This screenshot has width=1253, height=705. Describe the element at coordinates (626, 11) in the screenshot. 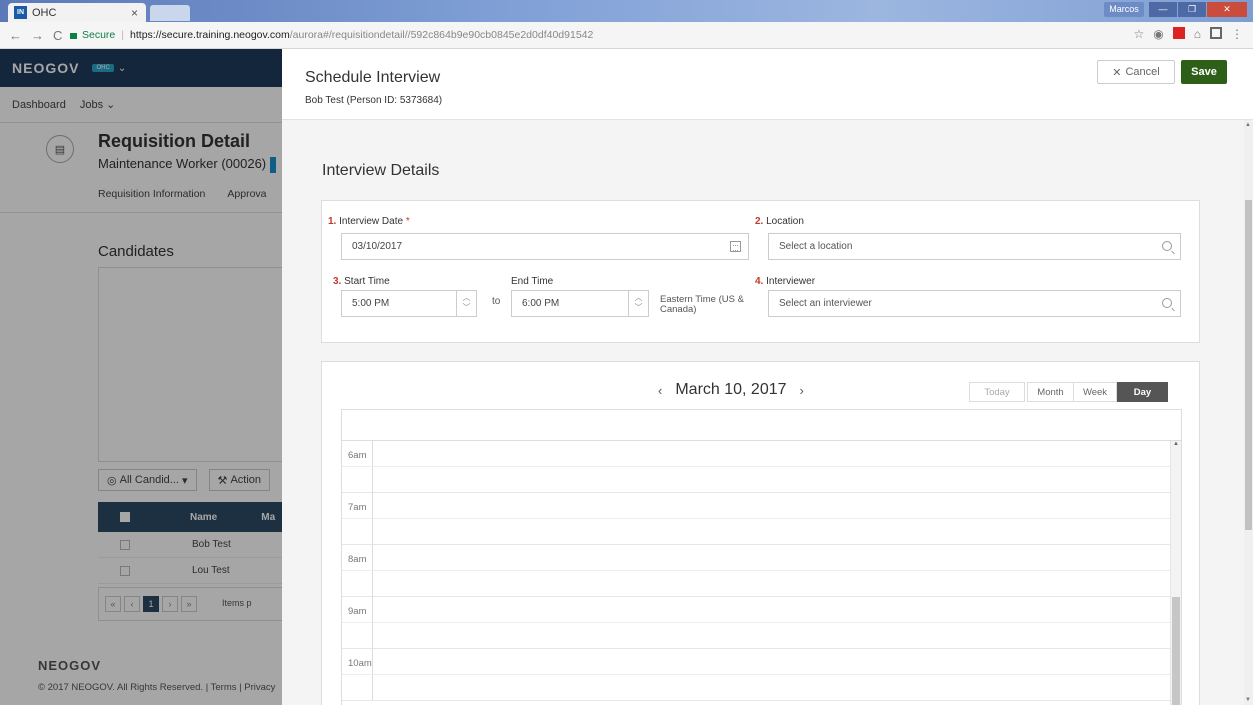

I see `browser-titlebar: IN OHC × Marcos — ❐ ✕` at that location.